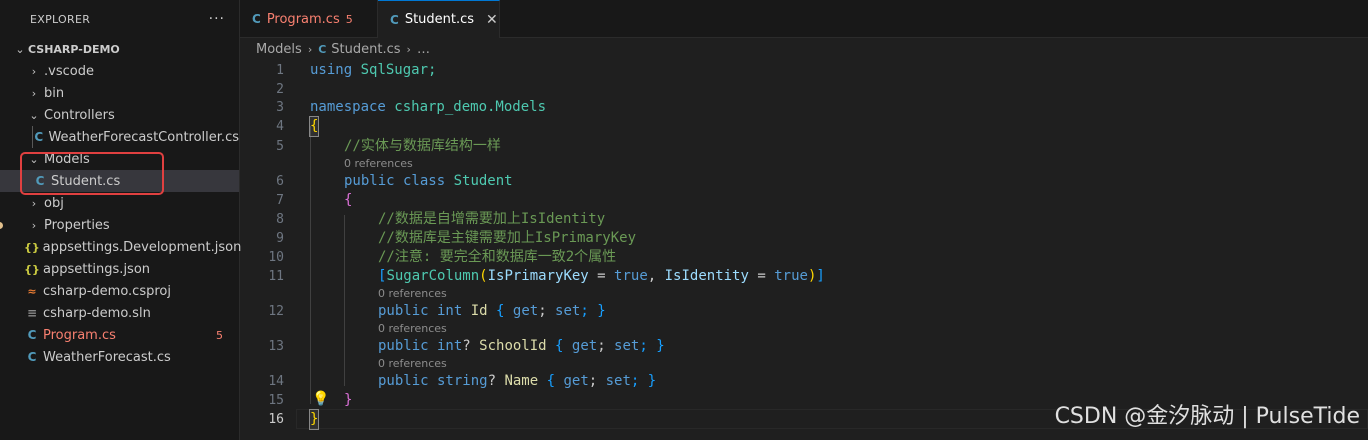  Describe the element at coordinates (521, 381) in the screenshot. I see `property-name: Name` at that location.